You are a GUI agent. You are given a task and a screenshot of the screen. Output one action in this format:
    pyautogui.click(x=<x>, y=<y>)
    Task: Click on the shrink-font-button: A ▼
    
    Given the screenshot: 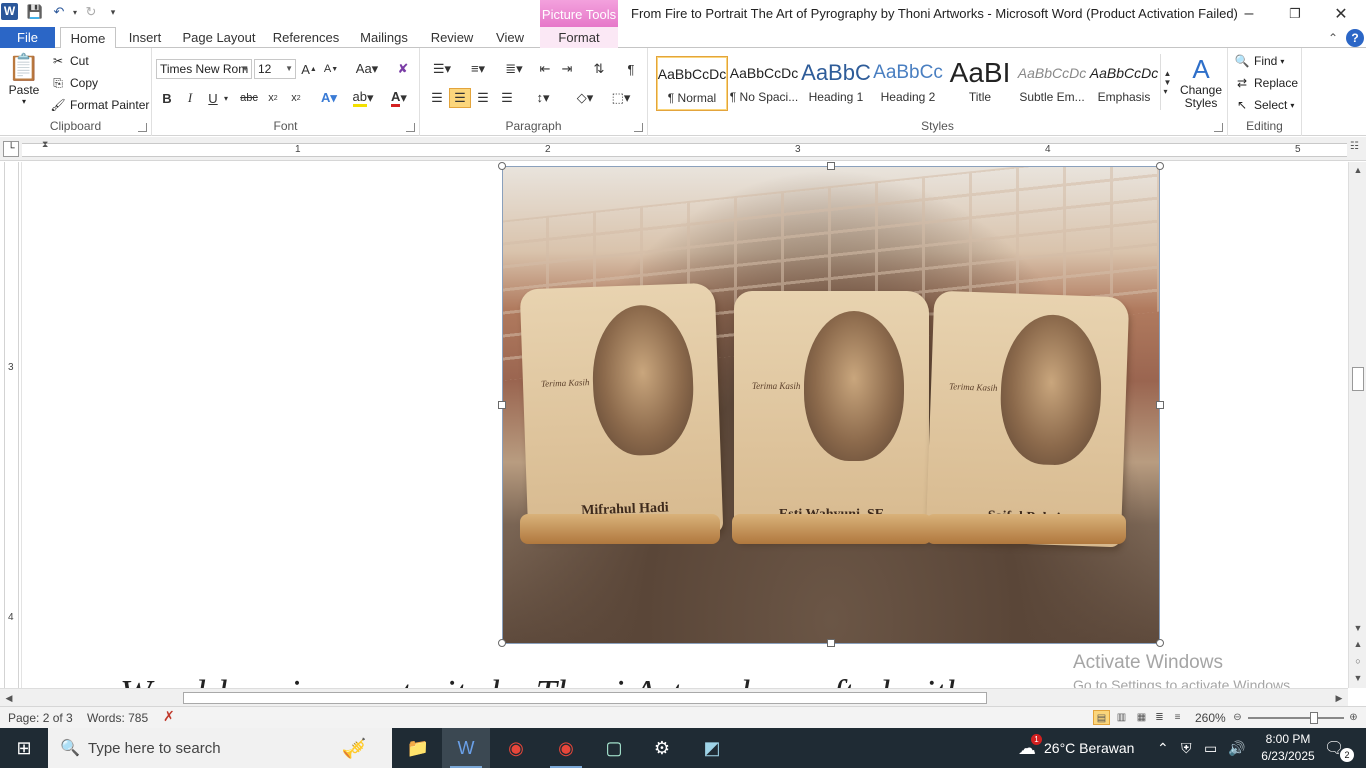 What is the action you would take?
    pyautogui.click(x=331, y=69)
    